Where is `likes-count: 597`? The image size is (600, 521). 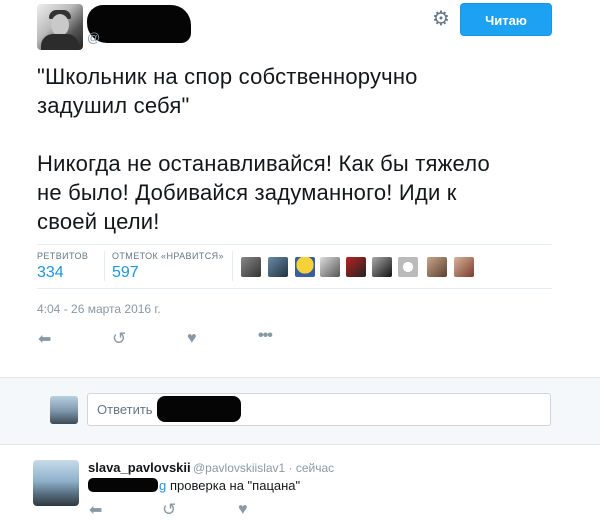 likes-count: 597 is located at coordinates (125, 272).